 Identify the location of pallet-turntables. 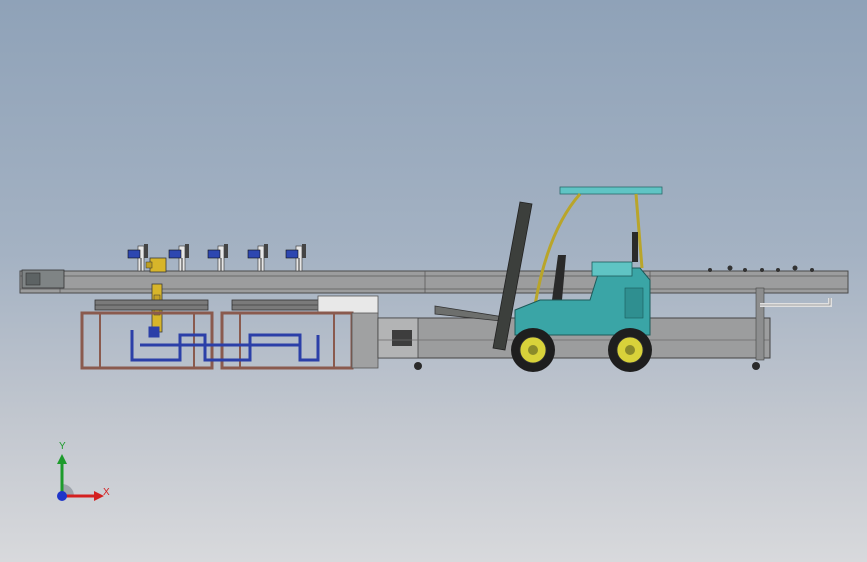
(236, 305).